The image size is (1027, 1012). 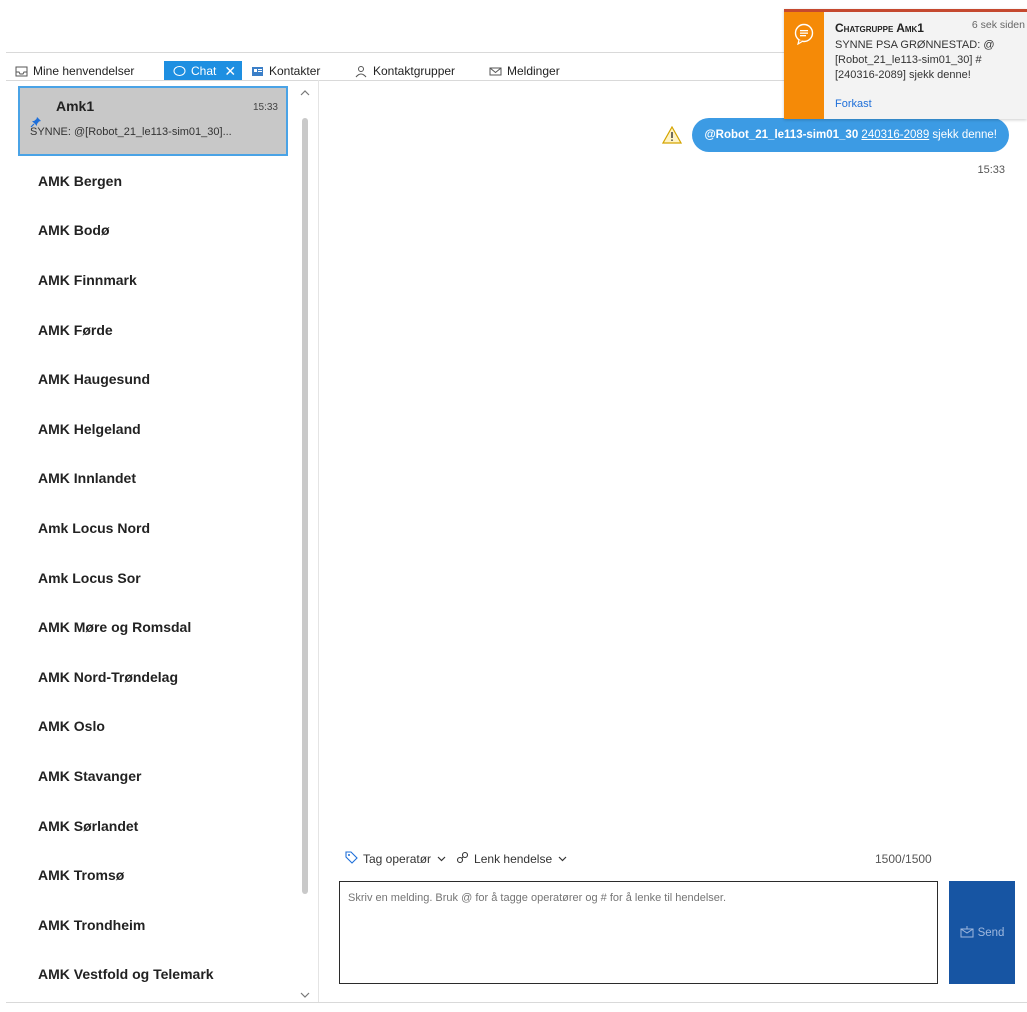 I want to click on scrollbar-thumb, so click(x=305, y=506).